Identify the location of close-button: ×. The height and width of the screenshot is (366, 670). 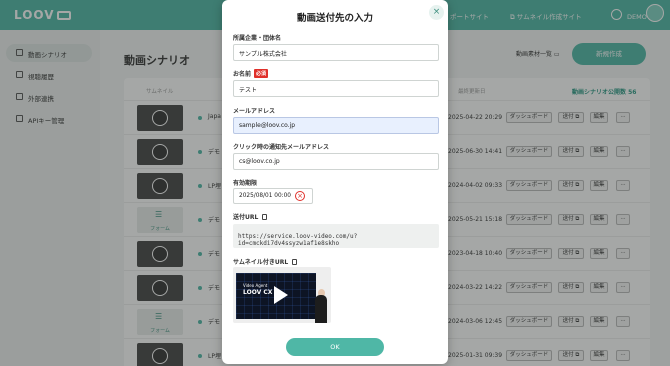
(436, 12).